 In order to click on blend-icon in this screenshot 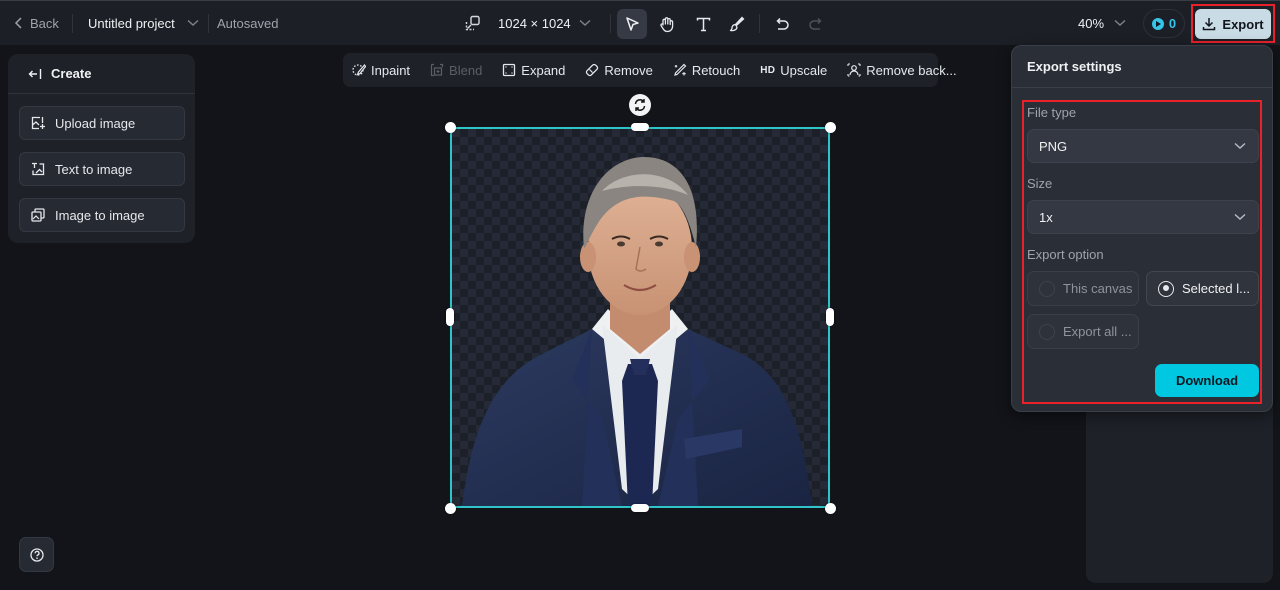, I will do `click(437, 70)`.